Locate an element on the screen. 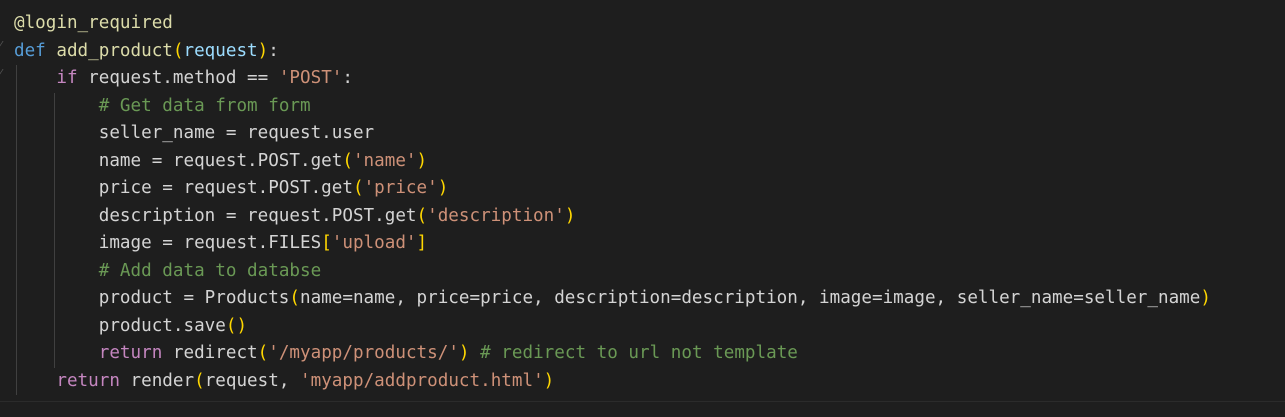 The width and height of the screenshot is (1285, 417). code-line: seller_name = request.user is located at coordinates (612, 134).